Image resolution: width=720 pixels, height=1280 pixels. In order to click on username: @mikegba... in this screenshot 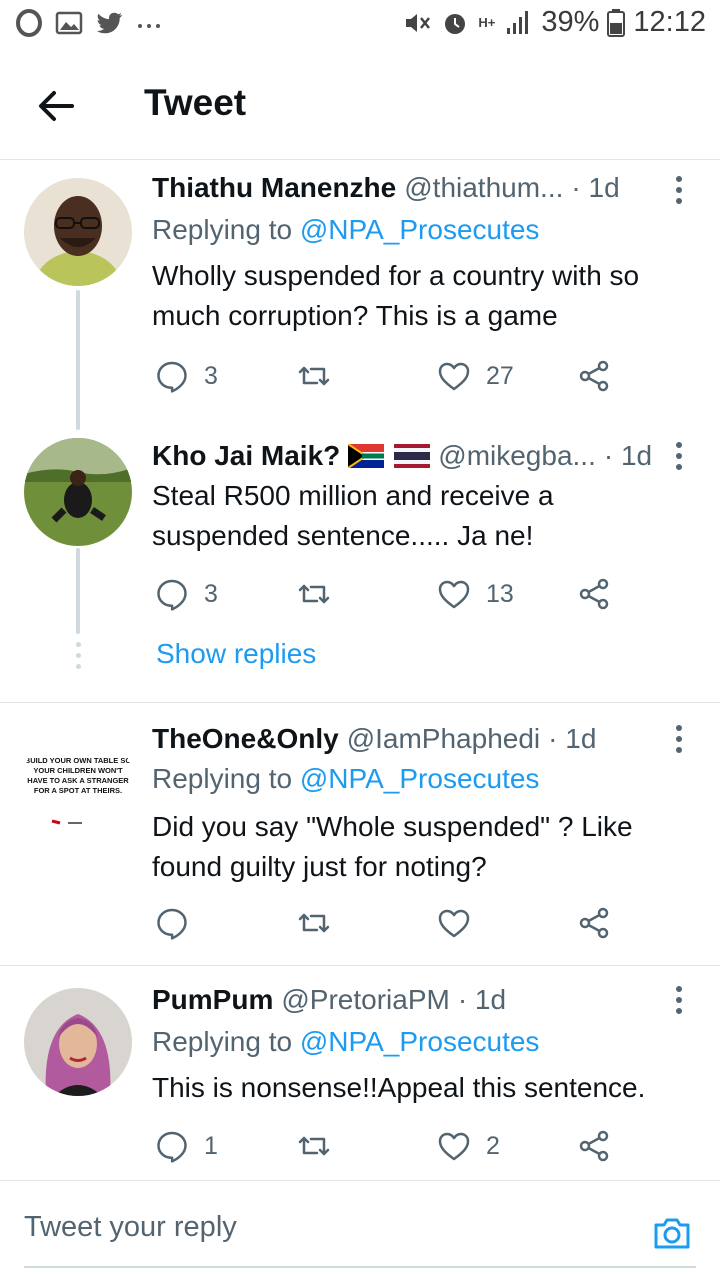, I will do `click(517, 456)`.